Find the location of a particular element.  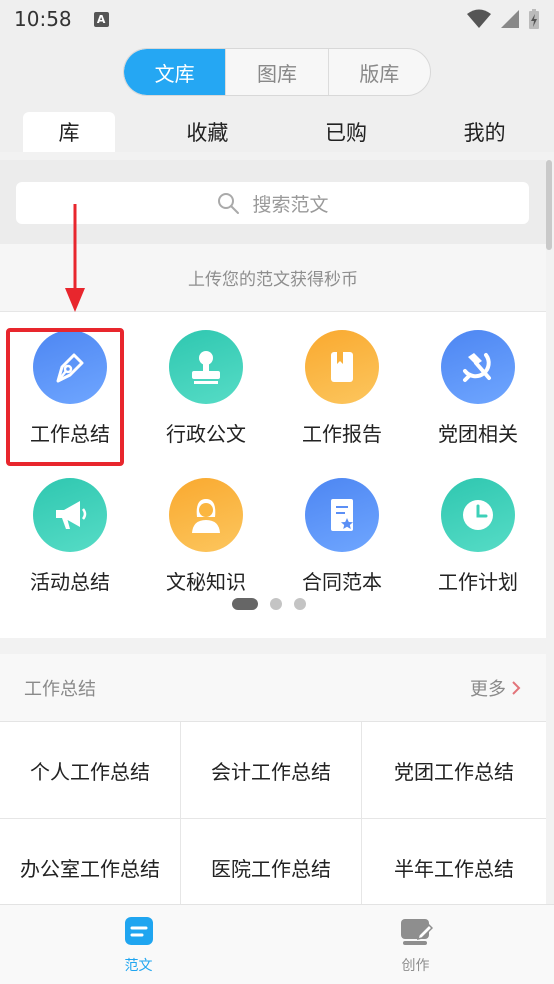

more-label: 更多 is located at coordinates (488, 689).